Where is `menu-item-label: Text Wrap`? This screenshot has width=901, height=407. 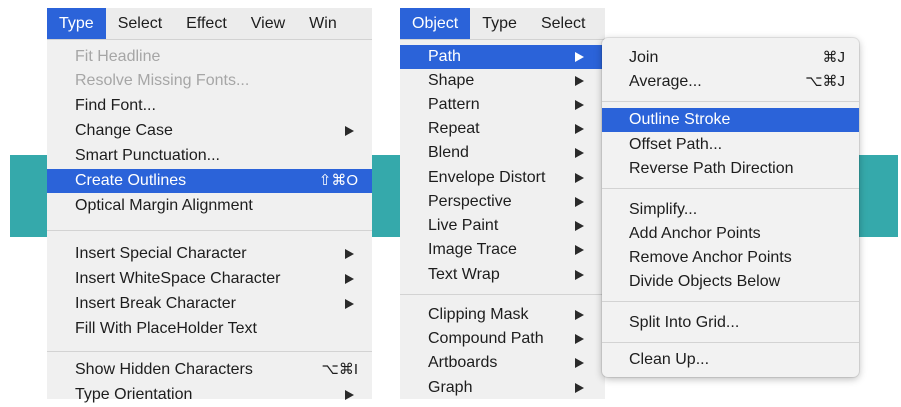 menu-item-label: Text Wrap is located at coordinates (464, 274).